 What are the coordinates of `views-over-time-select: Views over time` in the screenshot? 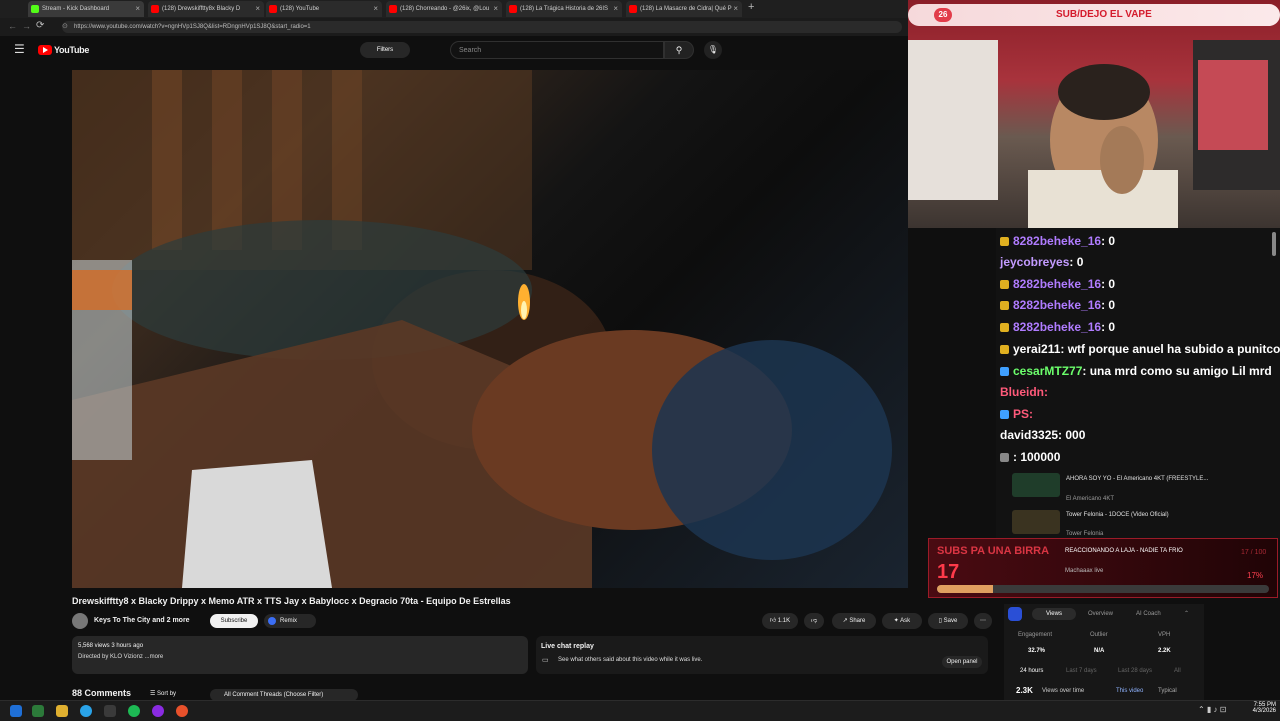 It's located at (1063, 691).